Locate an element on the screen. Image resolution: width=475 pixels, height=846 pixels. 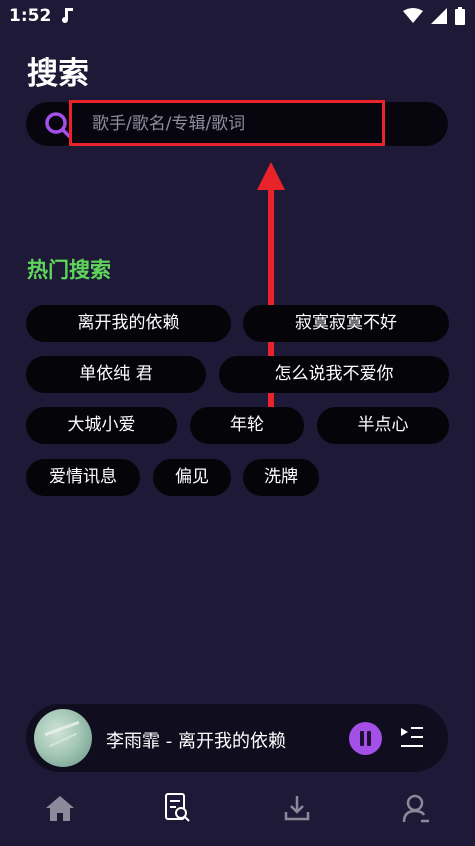
hot-search-chip: 离开我的依赖 is located at coordinates (128, 323).